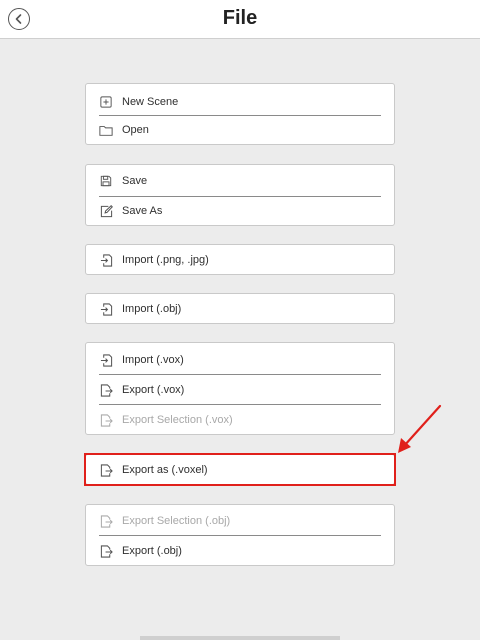  Describe the element at coordinates (135, 181) in the screenshot. I see `save-label: Save` at that location.